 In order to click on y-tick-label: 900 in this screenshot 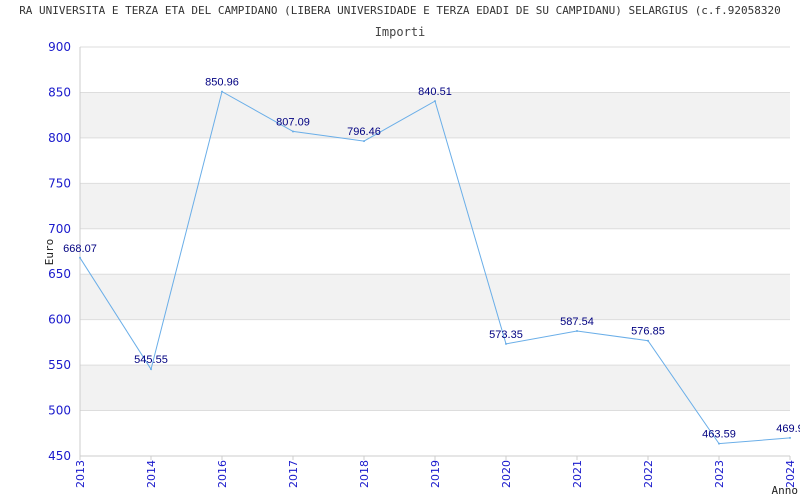, I will do `click(59, 47)`.